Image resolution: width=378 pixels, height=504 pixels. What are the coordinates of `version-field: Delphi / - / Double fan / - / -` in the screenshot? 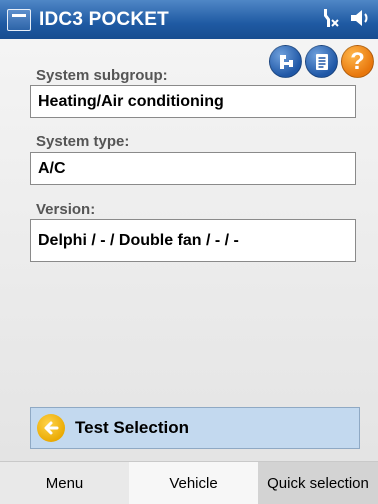 It's located at (193, 240).